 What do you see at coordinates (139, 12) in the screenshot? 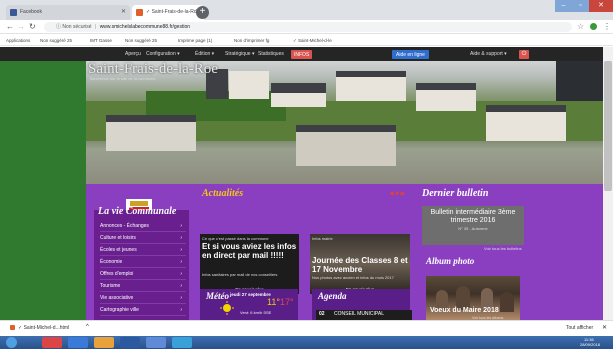
I see `site-favicon-icon` at bounding box center [139, 12].